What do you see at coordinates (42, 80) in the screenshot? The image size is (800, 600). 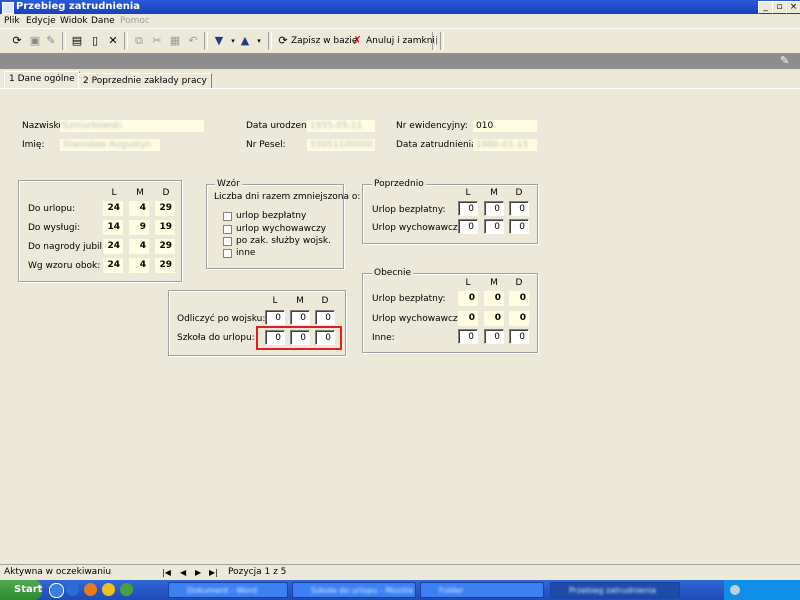 I see `tab-dane-ogolne: 1 Dane ogólne` at bounding box center [42, 80].